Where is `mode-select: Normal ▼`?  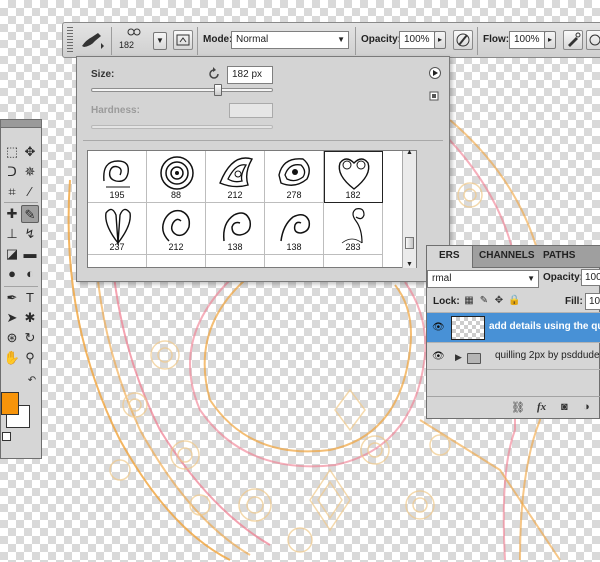
mode-select: Normal ▼ is located at coordinates (290, 40).